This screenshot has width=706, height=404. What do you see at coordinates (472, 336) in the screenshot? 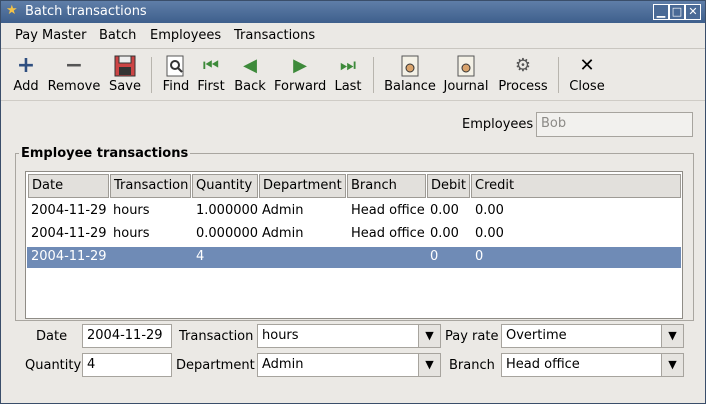
I see `pay-rate-label: Pay rate` at bounding box center [472, 336].